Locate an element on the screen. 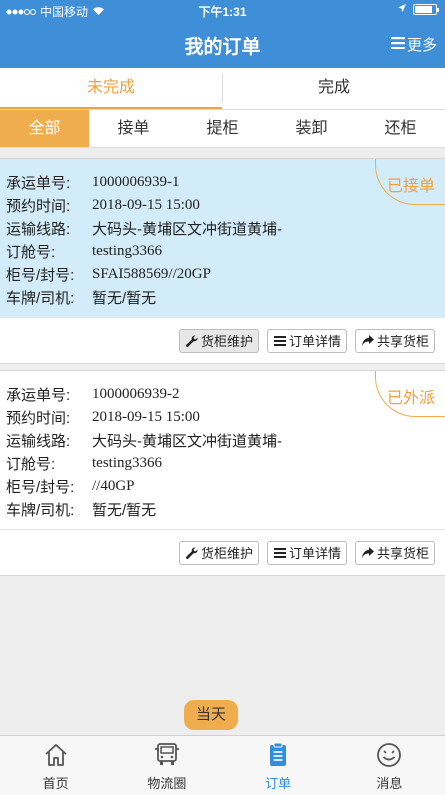  container-row: 柜号/封号: SFAI588569//20GP is located at coordinates (222, 274).